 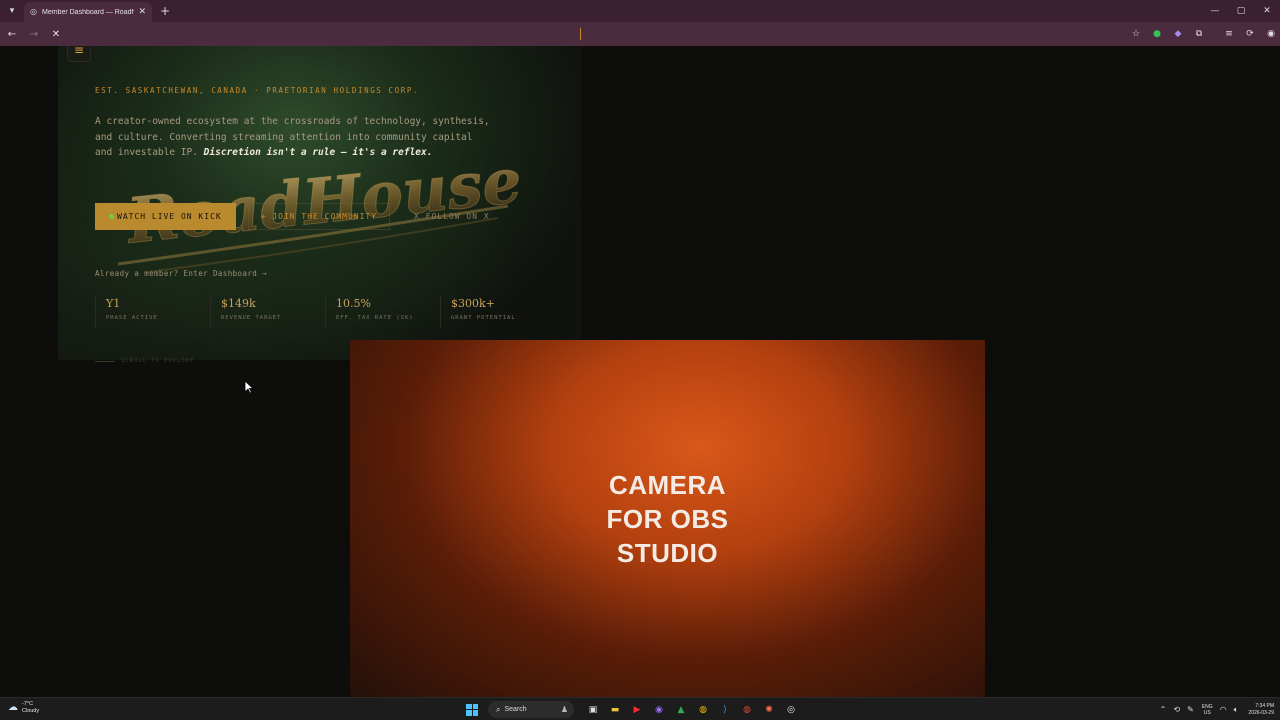 What do you see at coordinates (580, 34) in the screenshot?
I see `address-bar-caret` at bounding box center [580, 34].